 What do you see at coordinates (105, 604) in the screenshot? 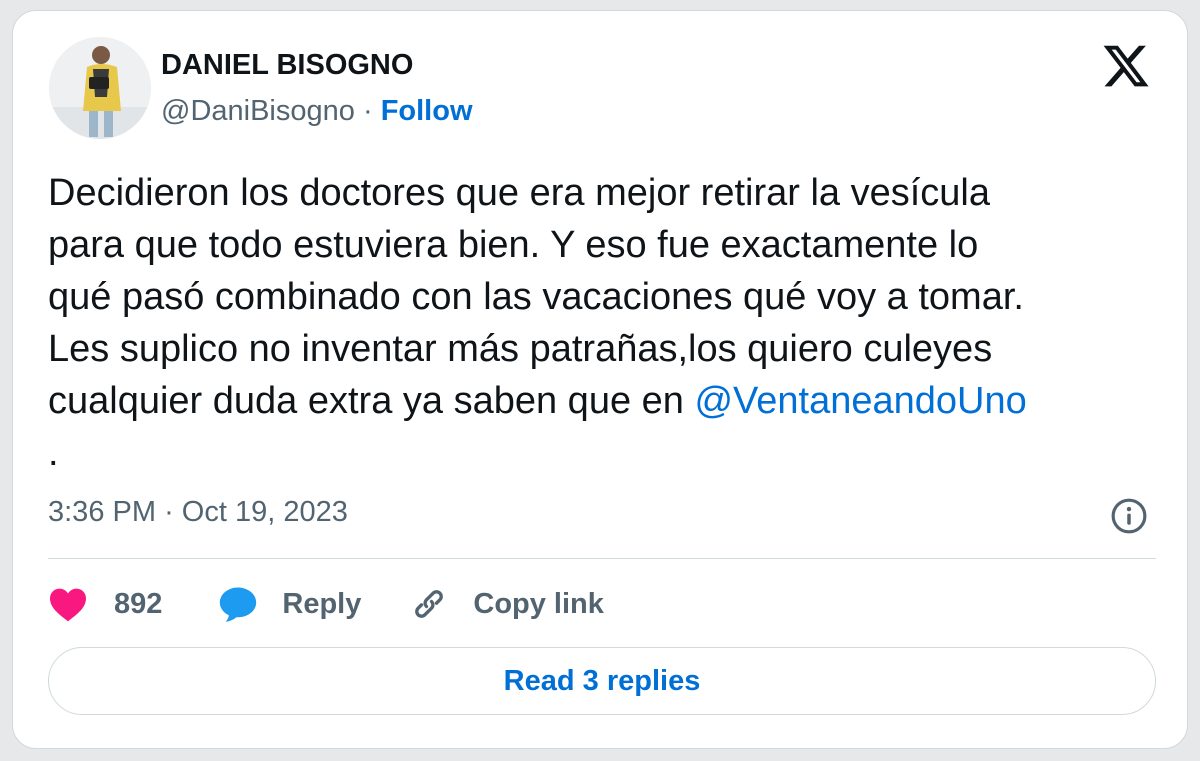
I see `like-button: 892` at bounding box center [105, 604].